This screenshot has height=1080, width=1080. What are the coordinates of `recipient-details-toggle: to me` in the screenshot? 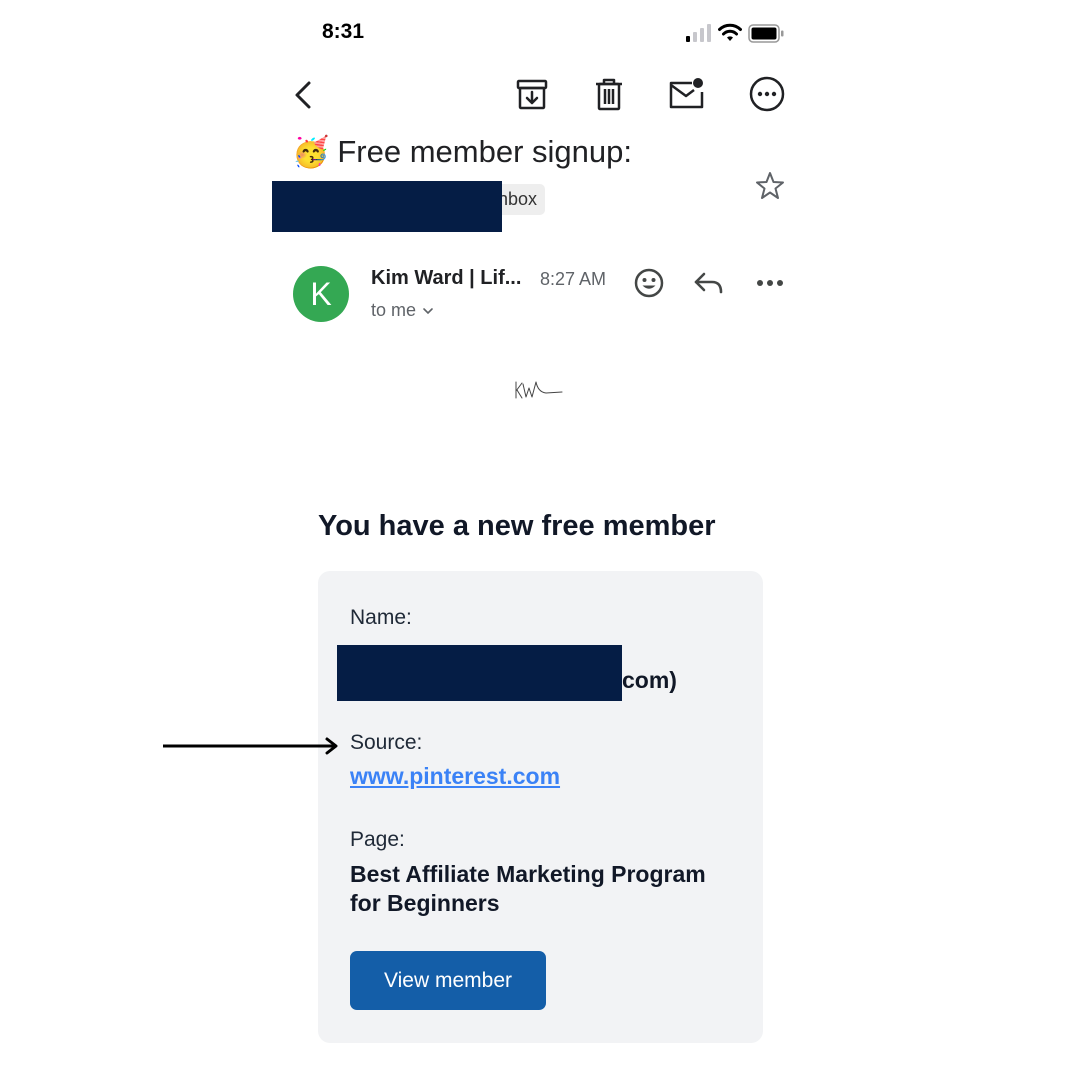 It's located at (402, 310).